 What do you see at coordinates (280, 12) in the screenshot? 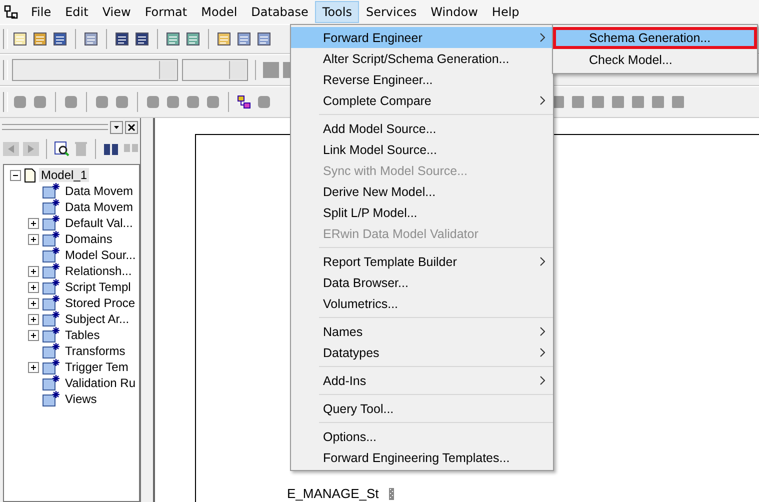
I see `menu-item: Database` at bounding box center [280, 12].